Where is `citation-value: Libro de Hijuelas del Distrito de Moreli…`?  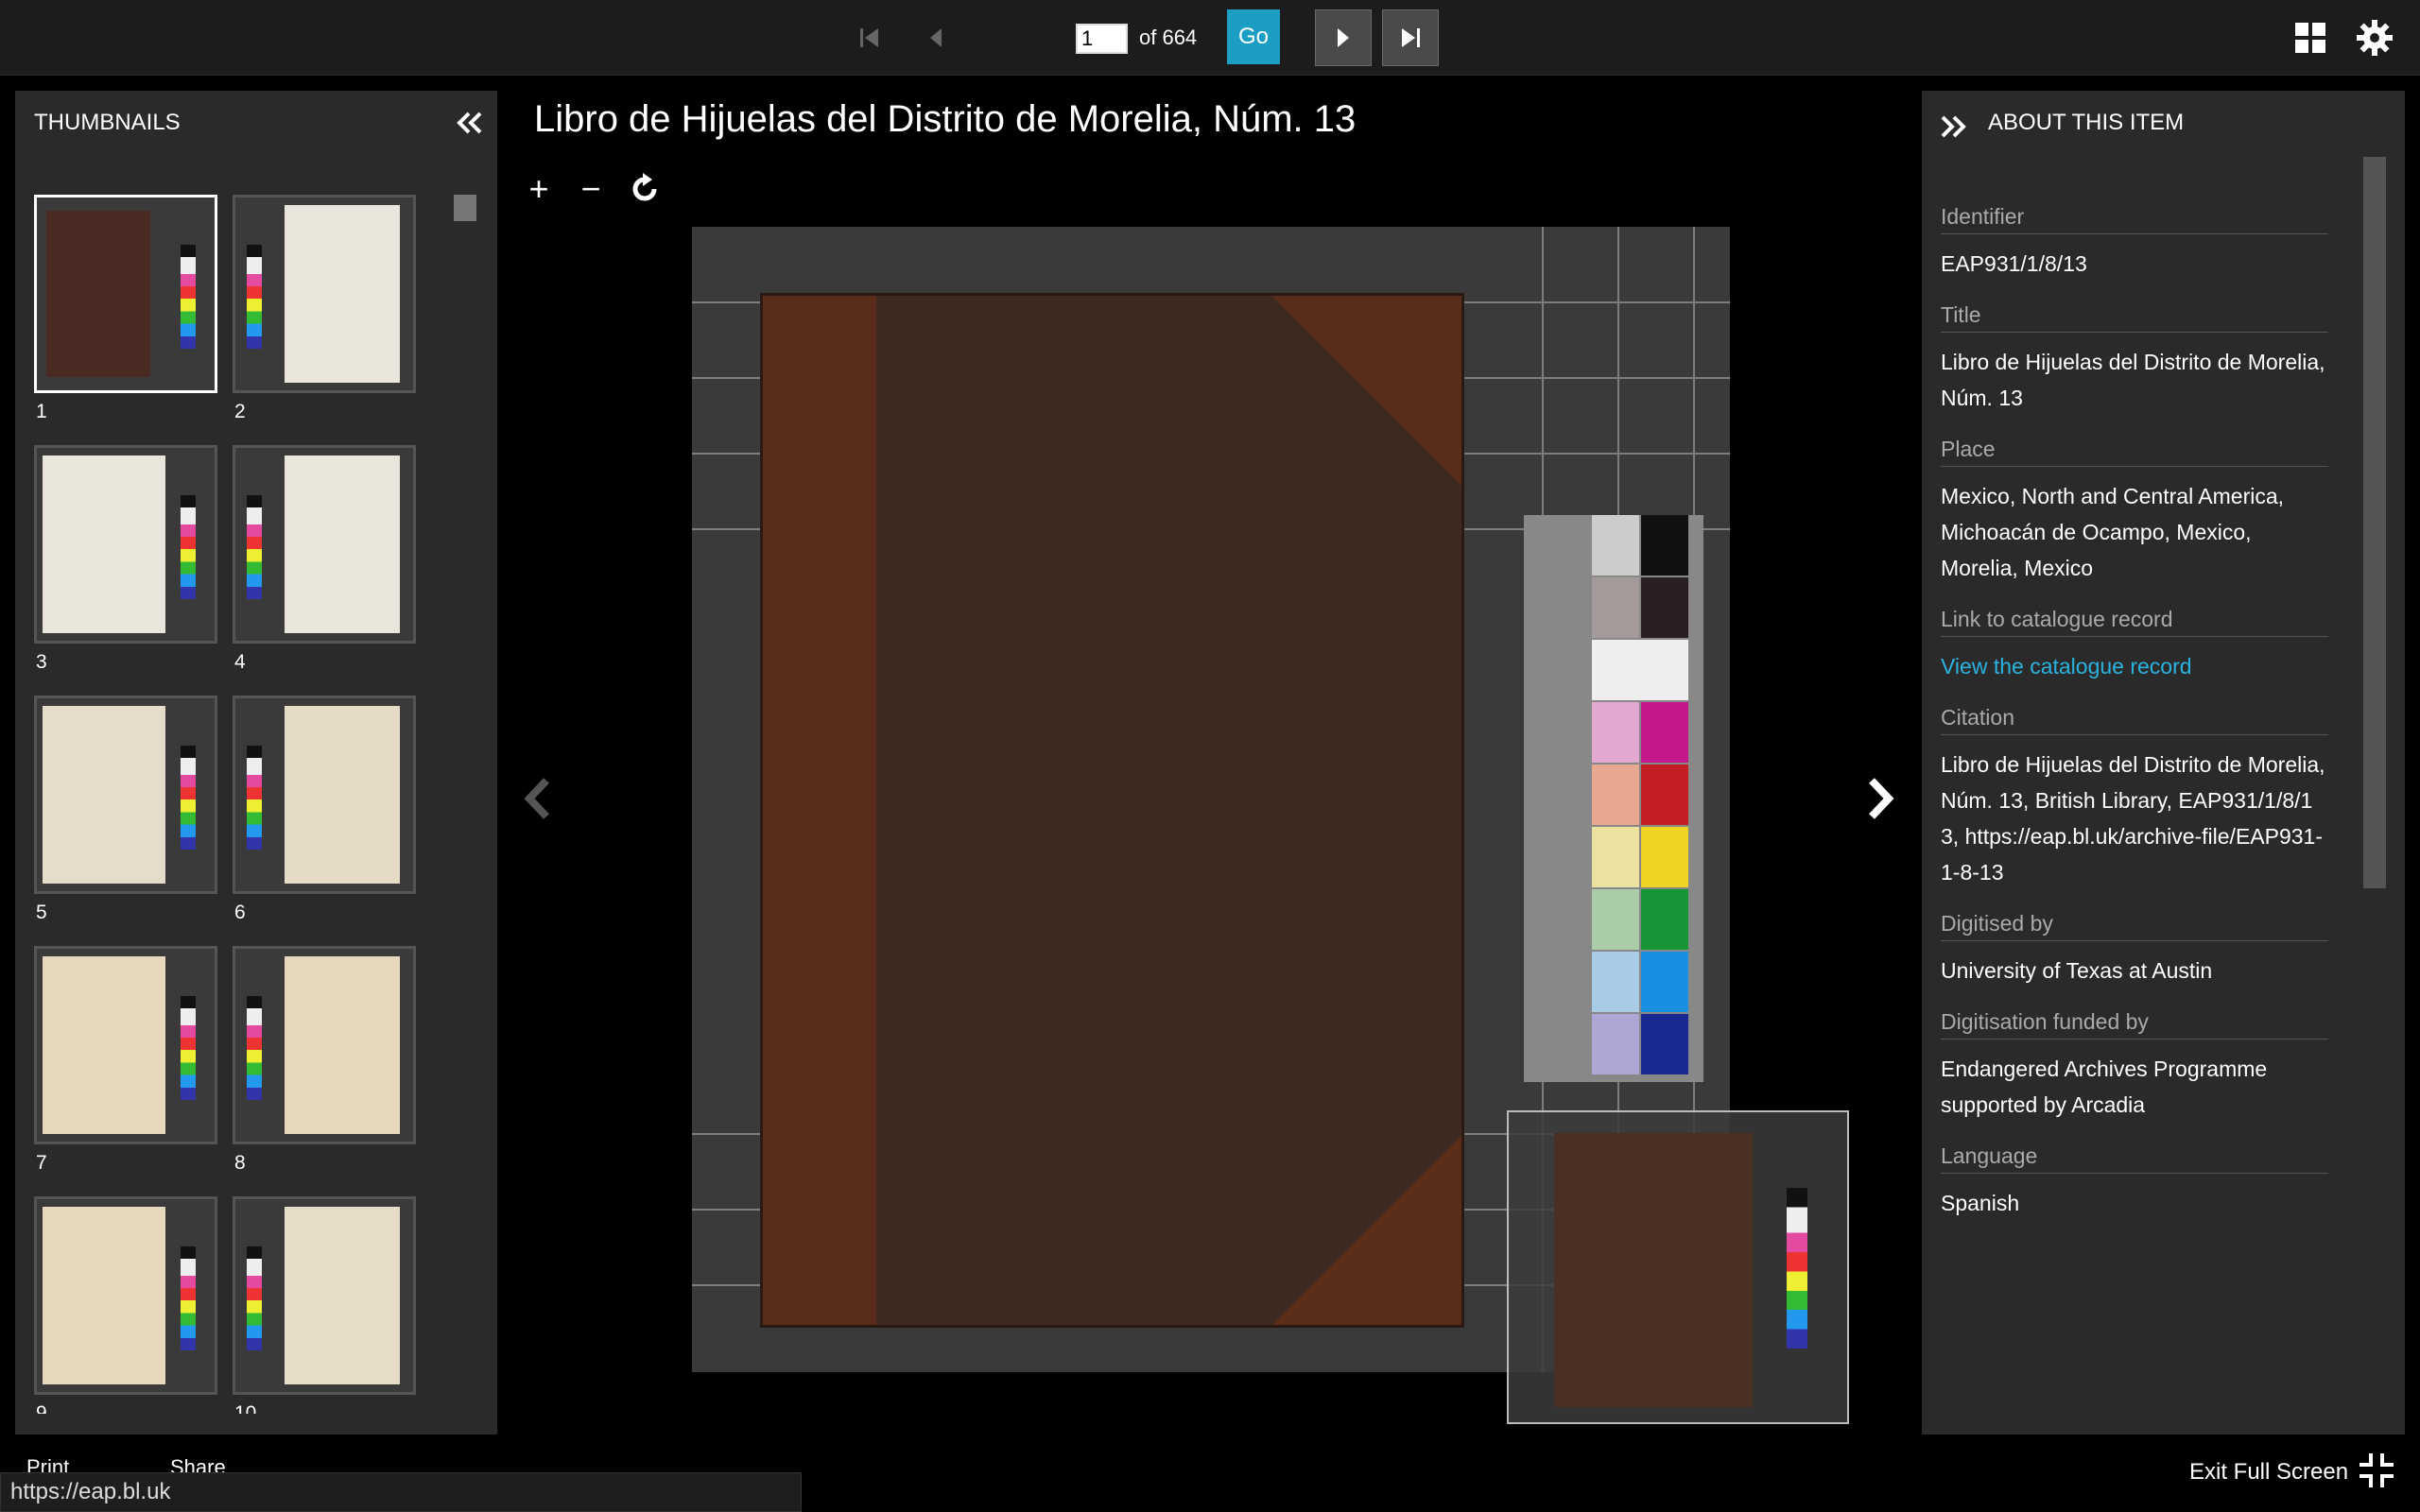
citation-value: Libro de Hijuelas del Distrito de Moreli… is located at coordinates (2133, 818).